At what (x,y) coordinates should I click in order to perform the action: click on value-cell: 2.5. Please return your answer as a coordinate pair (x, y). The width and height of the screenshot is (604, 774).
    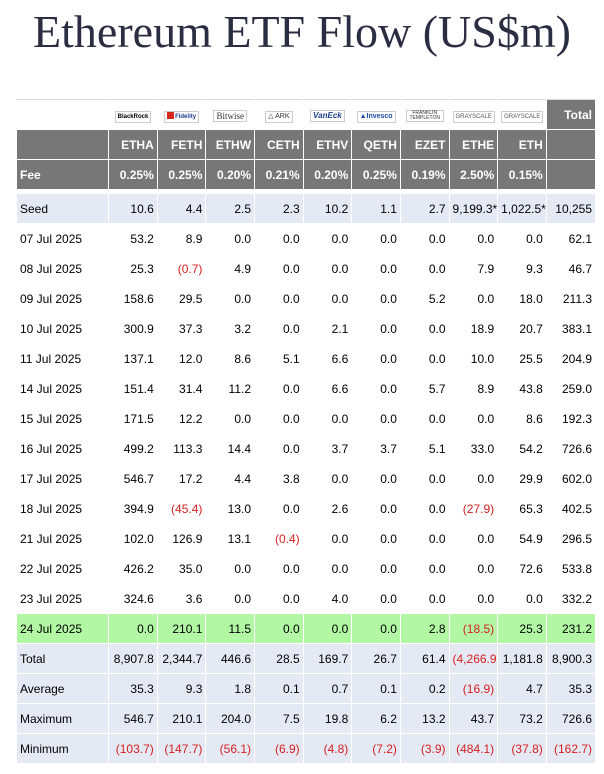
    Looking at the image, I should click on (230, 208).